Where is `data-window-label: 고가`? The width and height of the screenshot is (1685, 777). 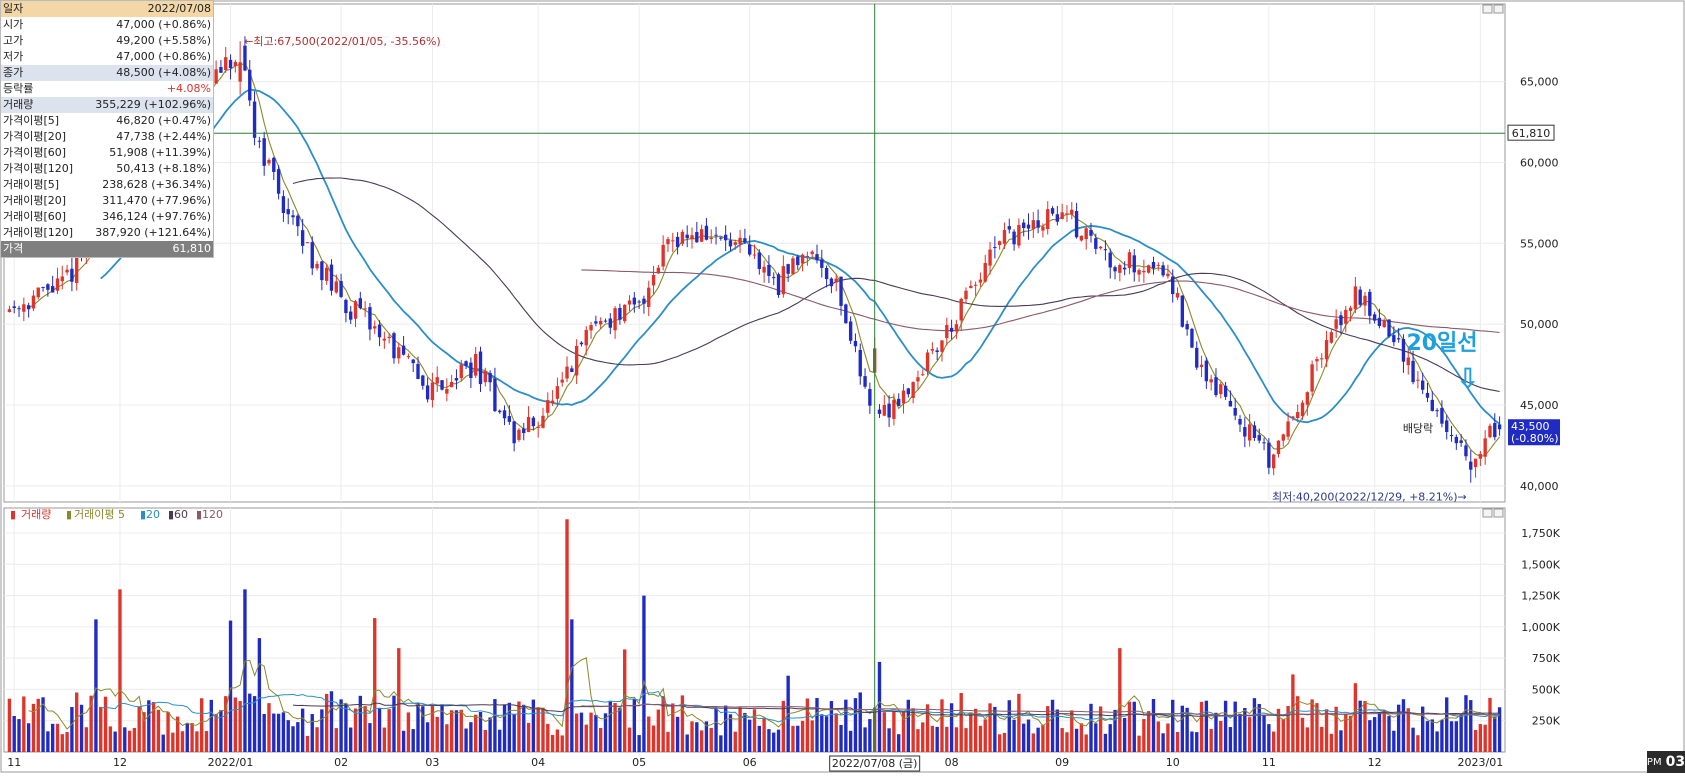
data-window-label: 고가 is located at coordinates (13, 40).